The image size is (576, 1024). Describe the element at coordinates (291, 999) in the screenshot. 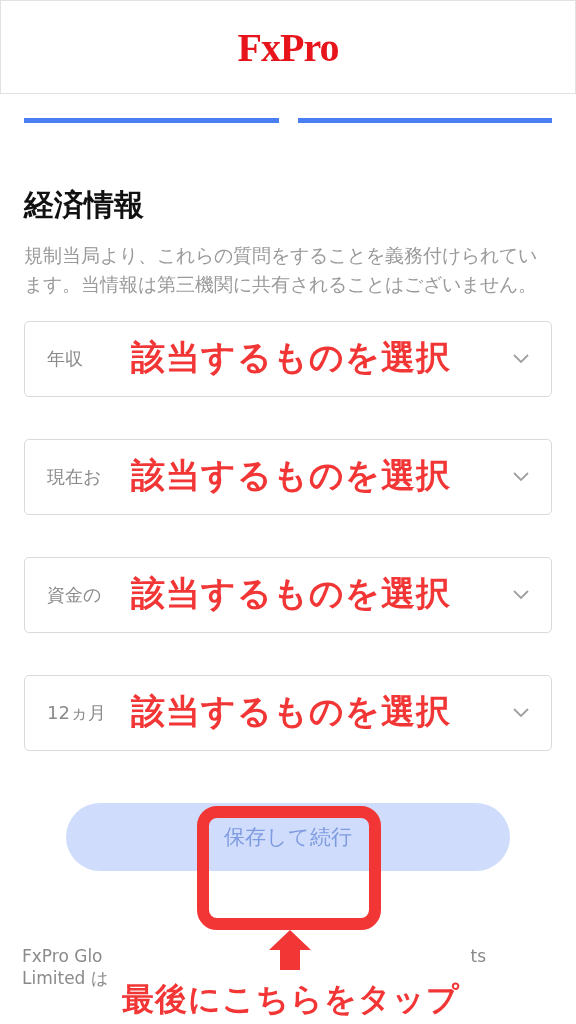

I see `callout-text: 最後にこちらをタップ` at that location.